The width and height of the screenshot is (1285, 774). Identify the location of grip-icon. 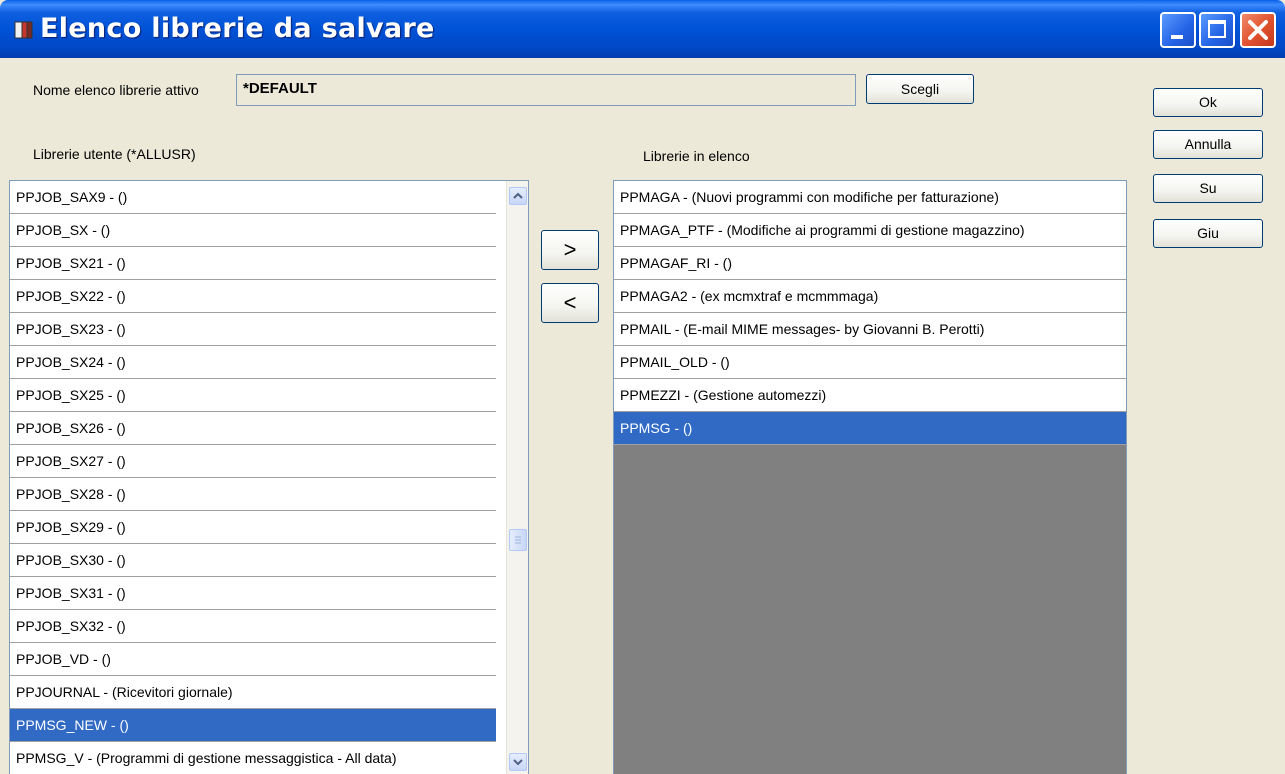
(518, 540).